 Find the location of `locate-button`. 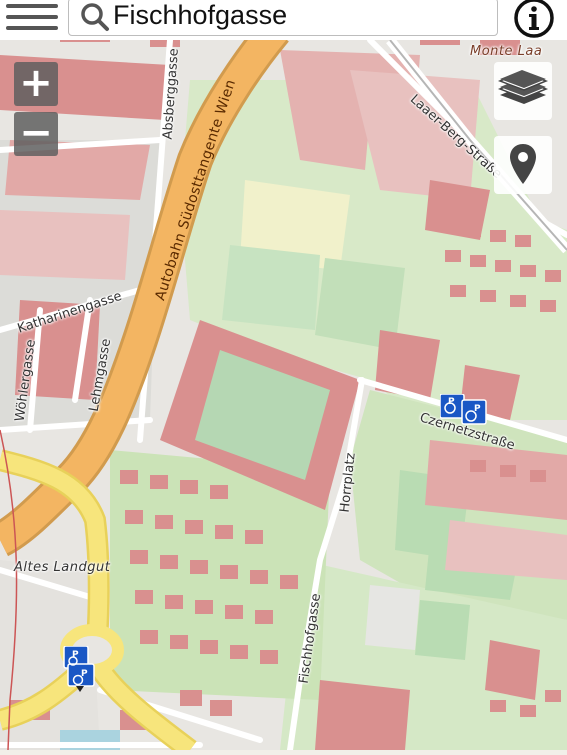

locate-button is located at coordinates (523, 165).